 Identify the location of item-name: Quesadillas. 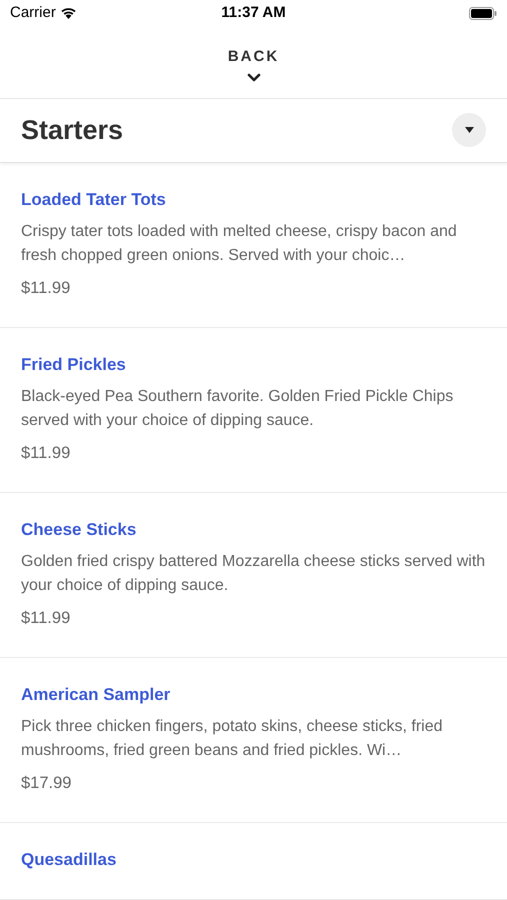
(253, 860).